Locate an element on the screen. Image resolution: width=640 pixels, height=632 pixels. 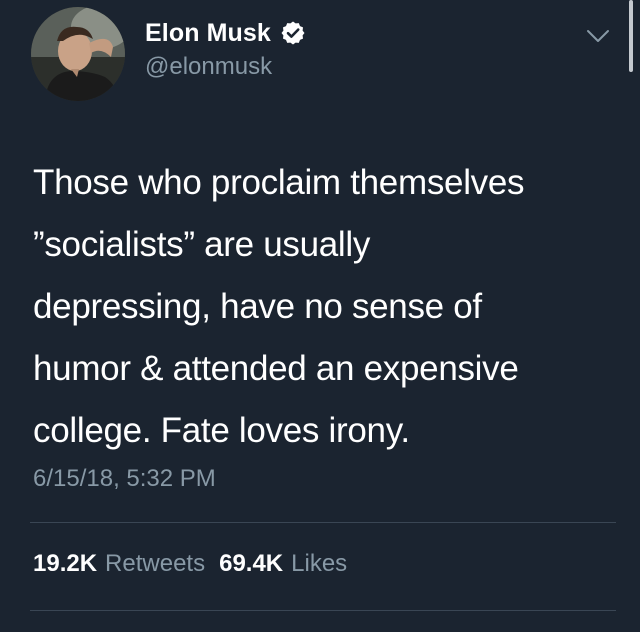
author-name-row: Elon Musk is located at coordinates (225, 33).